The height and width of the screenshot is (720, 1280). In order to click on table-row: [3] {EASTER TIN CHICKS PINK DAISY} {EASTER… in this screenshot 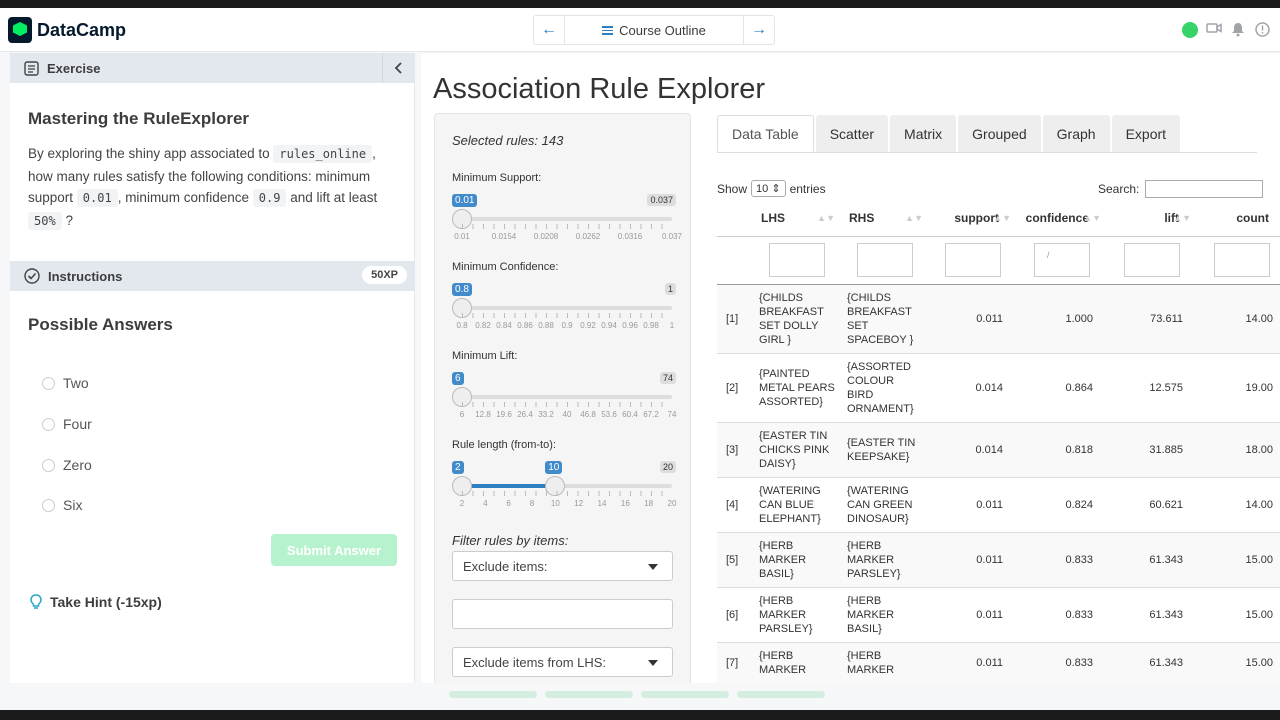, I will do `click(998, 450)`.